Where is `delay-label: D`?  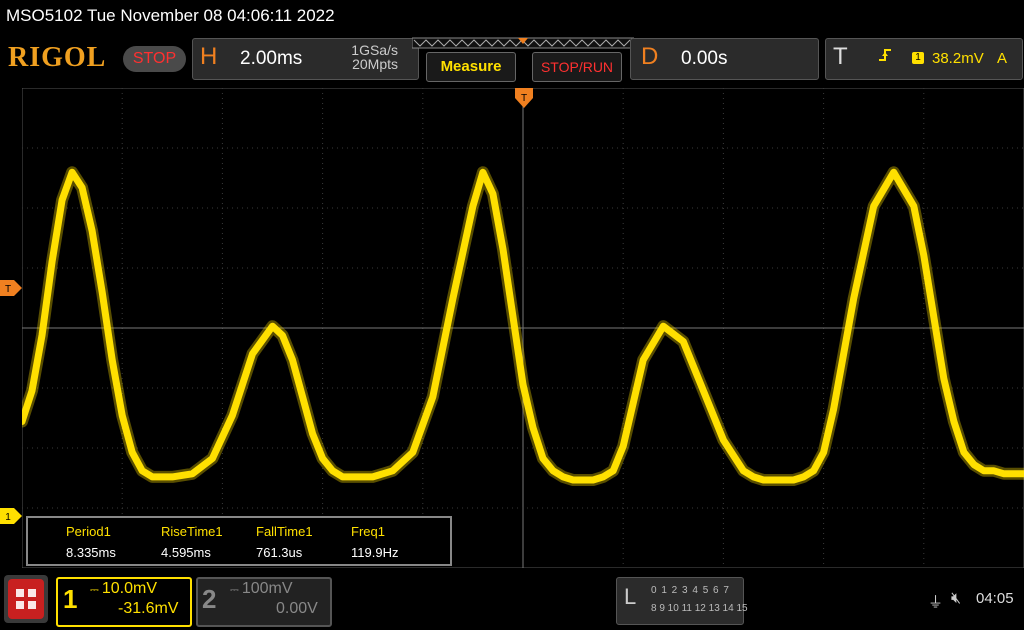
delay-label: D is located at coordinates (650, 56).